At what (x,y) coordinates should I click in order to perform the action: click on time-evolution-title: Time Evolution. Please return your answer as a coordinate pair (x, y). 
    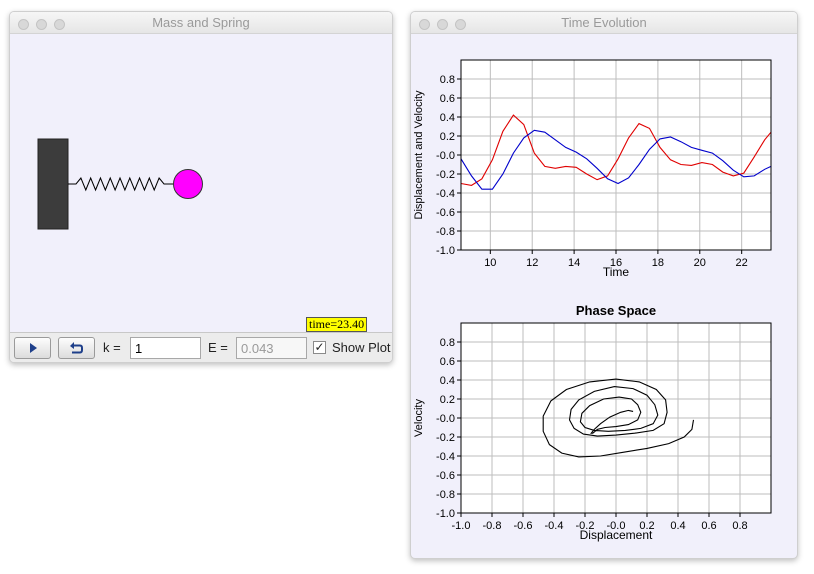
    Looking at the image, I should click on (604, 22).